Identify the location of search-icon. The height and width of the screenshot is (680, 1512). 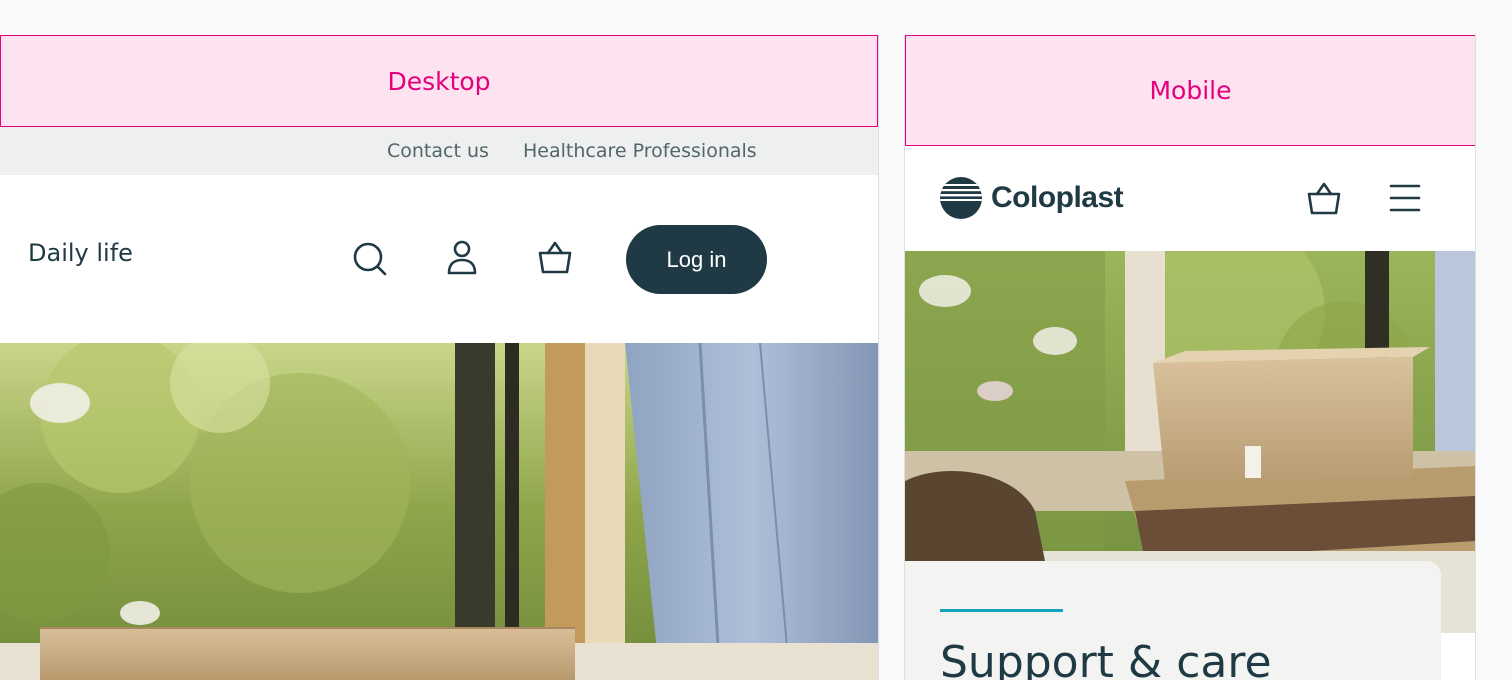
(370, 259).